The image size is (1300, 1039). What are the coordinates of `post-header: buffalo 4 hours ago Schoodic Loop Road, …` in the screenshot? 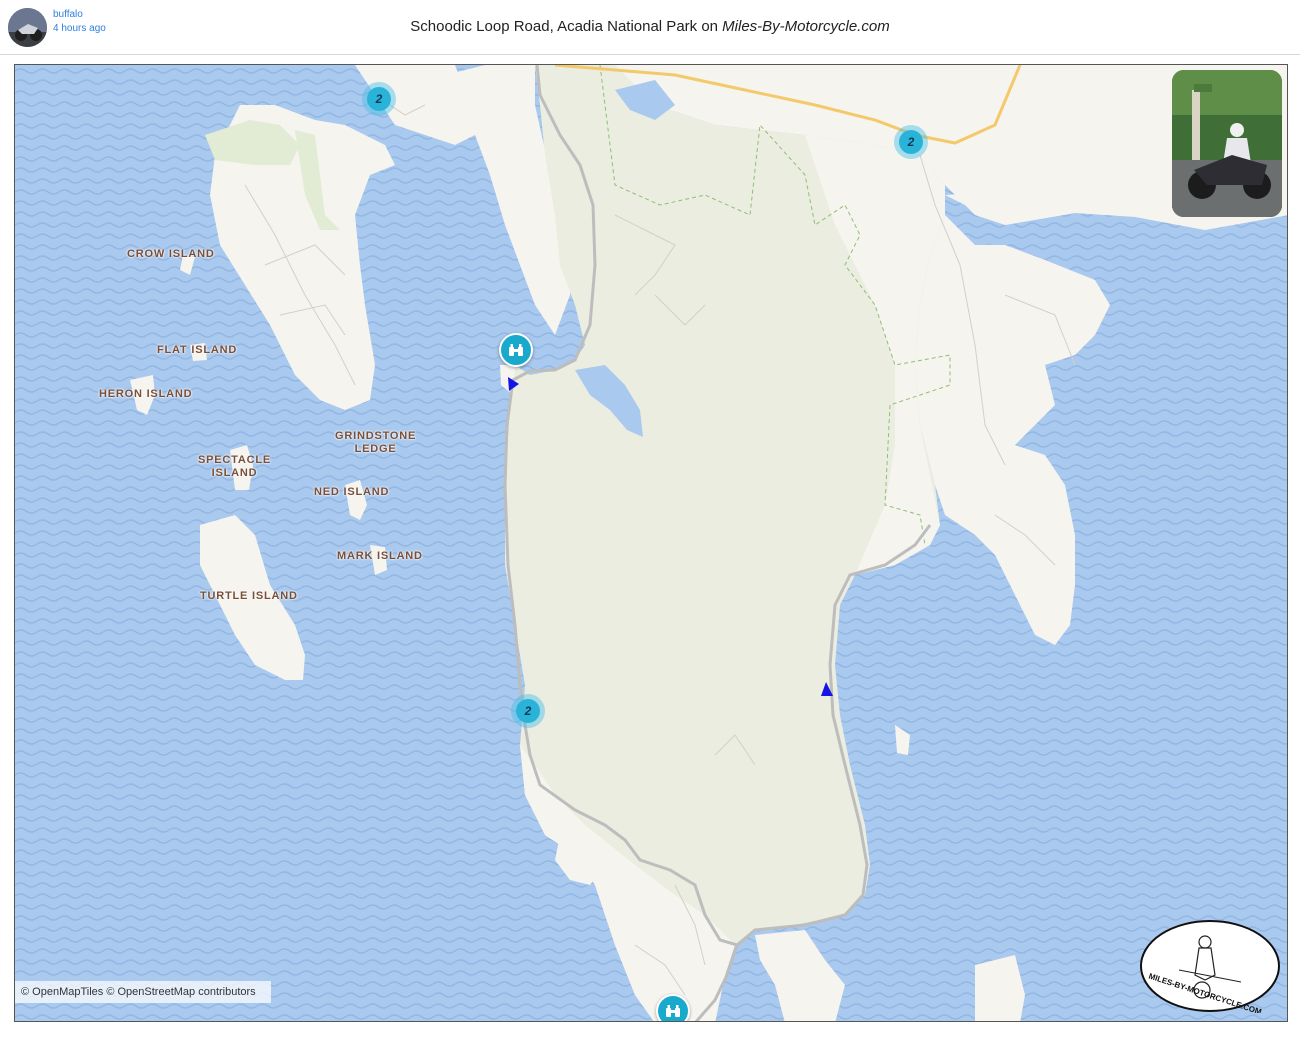 It's located at (650, 27).